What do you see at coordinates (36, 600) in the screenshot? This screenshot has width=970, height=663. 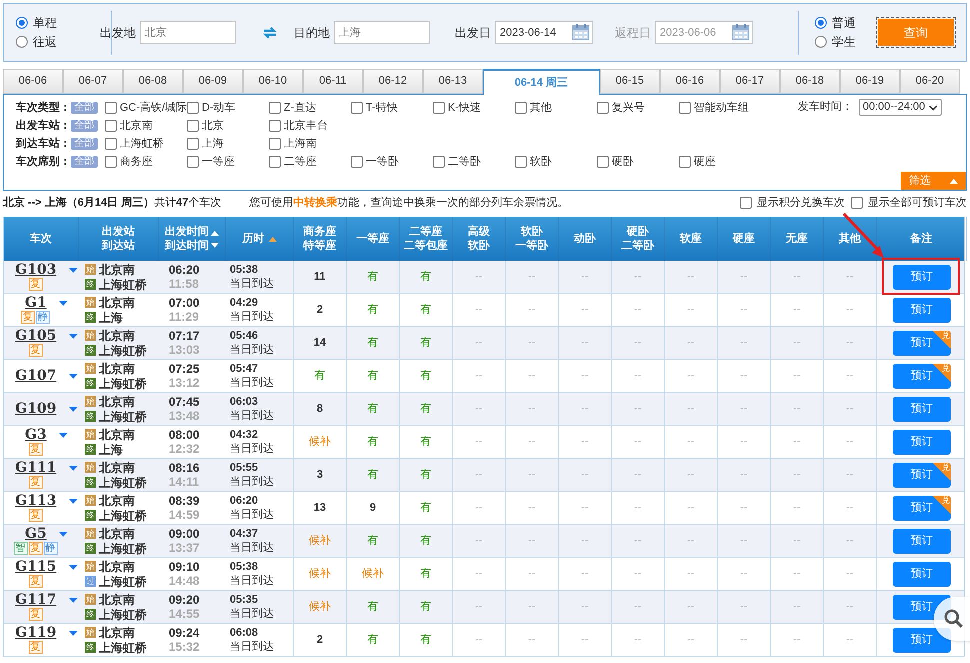 I see `train-number-link: G117` at bounding box center [36, 600].